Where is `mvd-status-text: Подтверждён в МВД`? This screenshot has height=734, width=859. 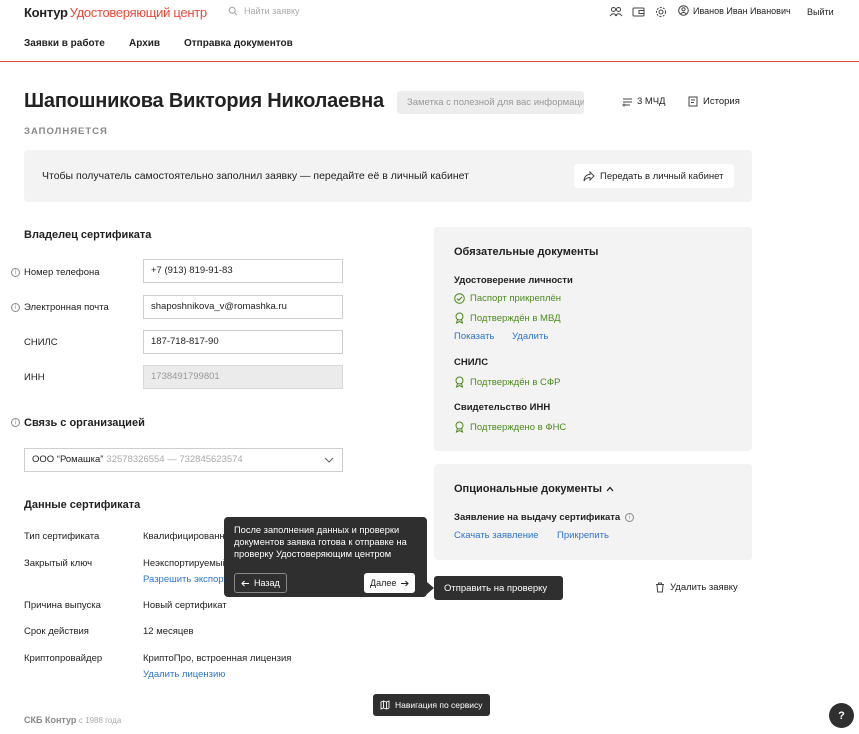 mvd-status-text: Подтверждён в МВД is located at coordinates (515, 318).